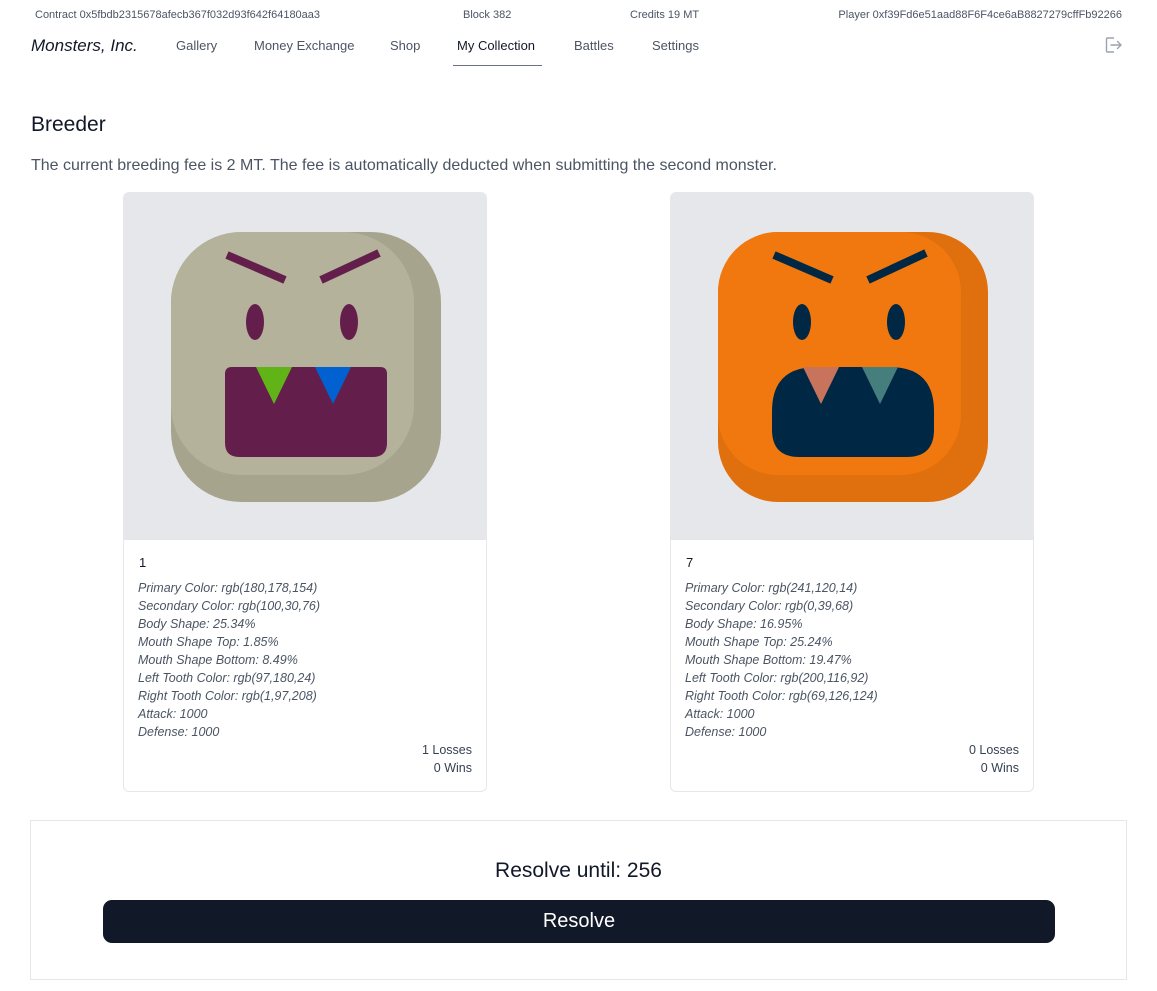  I want to click on nav-item-gallery: Gallery, so click(196, 45).